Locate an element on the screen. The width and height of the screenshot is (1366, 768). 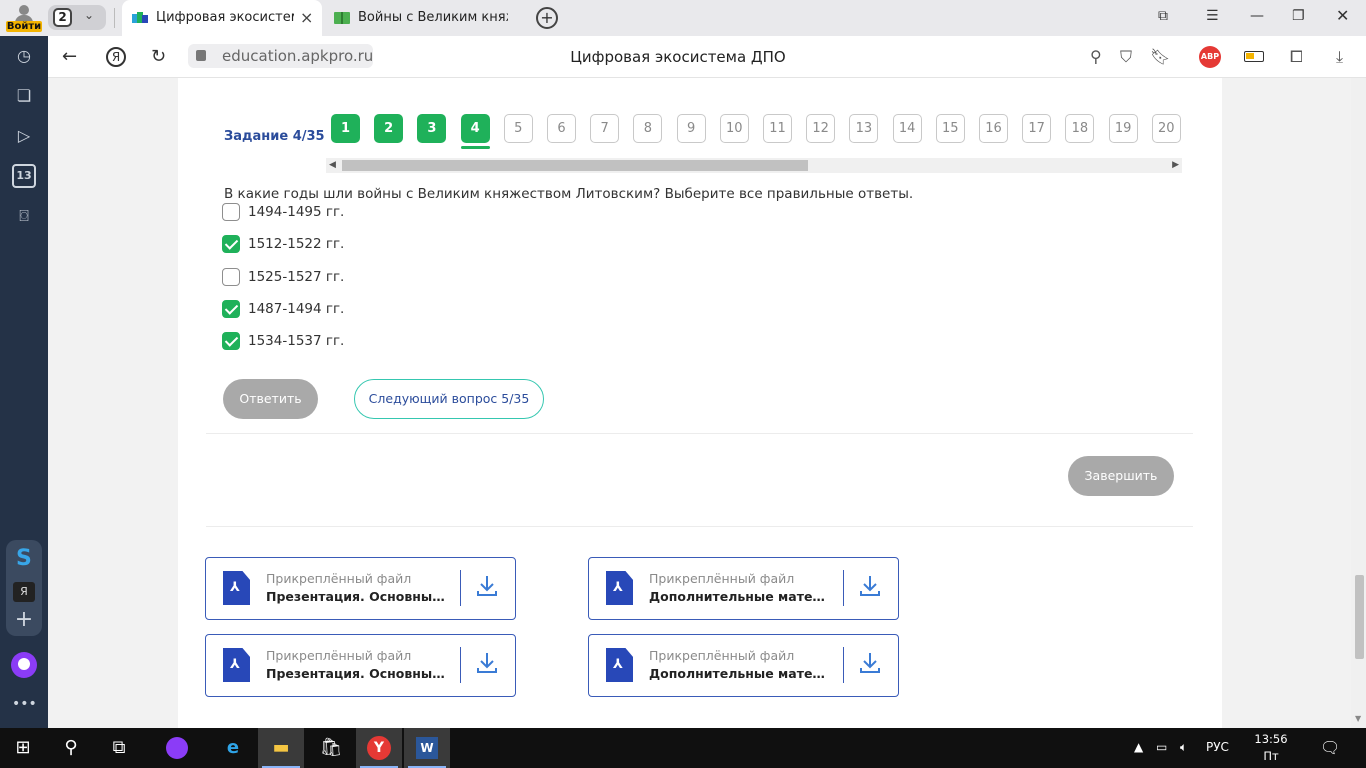
clock-time: 13:56 is located at coordinates (1271, 739).